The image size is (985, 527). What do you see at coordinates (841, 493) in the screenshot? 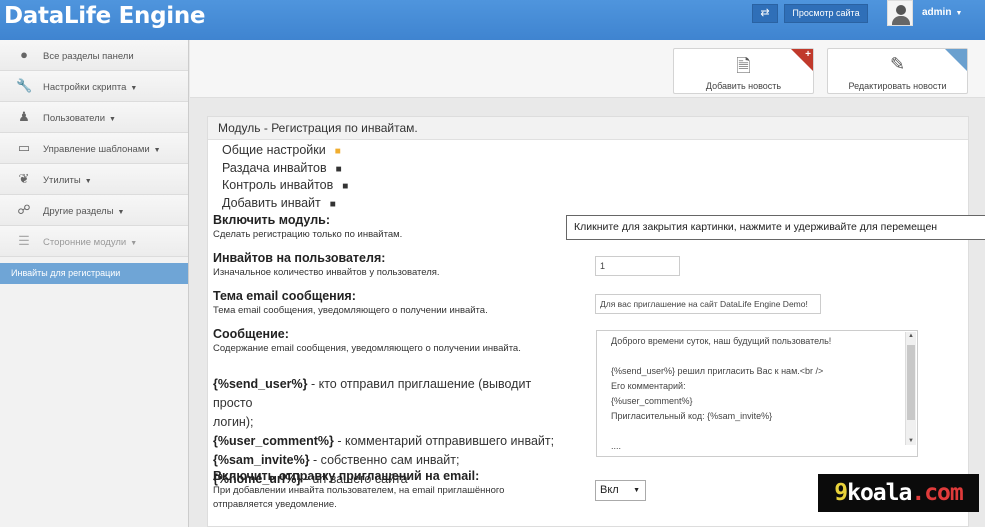
I see `watermark-num: 9` at bounding box center [841, 493].